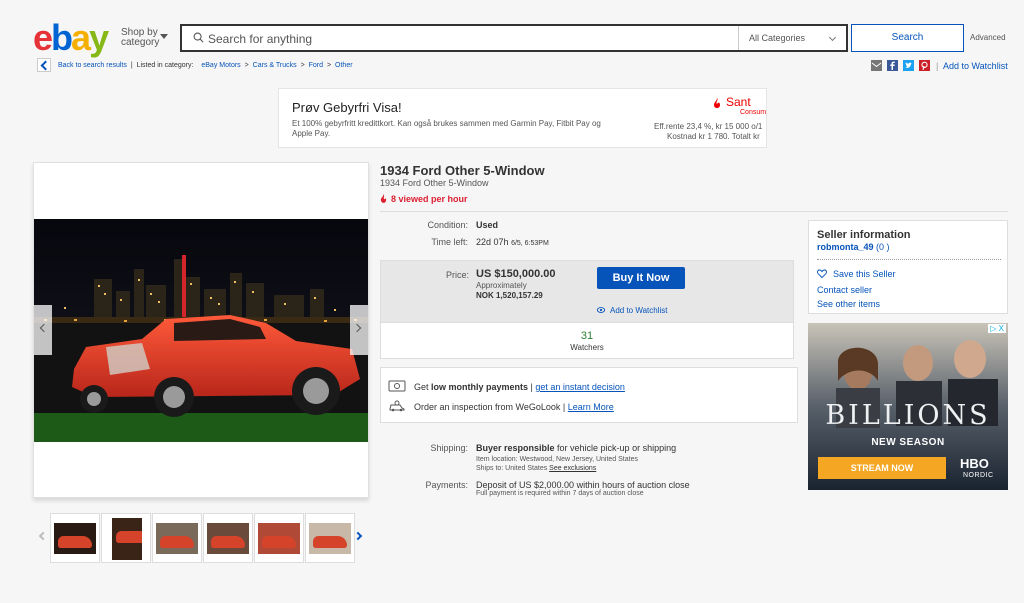 The width and height of the screenshot is (1024, 603). What do you see at coordinates (530, 243) in the screenshot?
I see `time-left-date: 6/5, 6:53PM` at bounding box center [530, 243].